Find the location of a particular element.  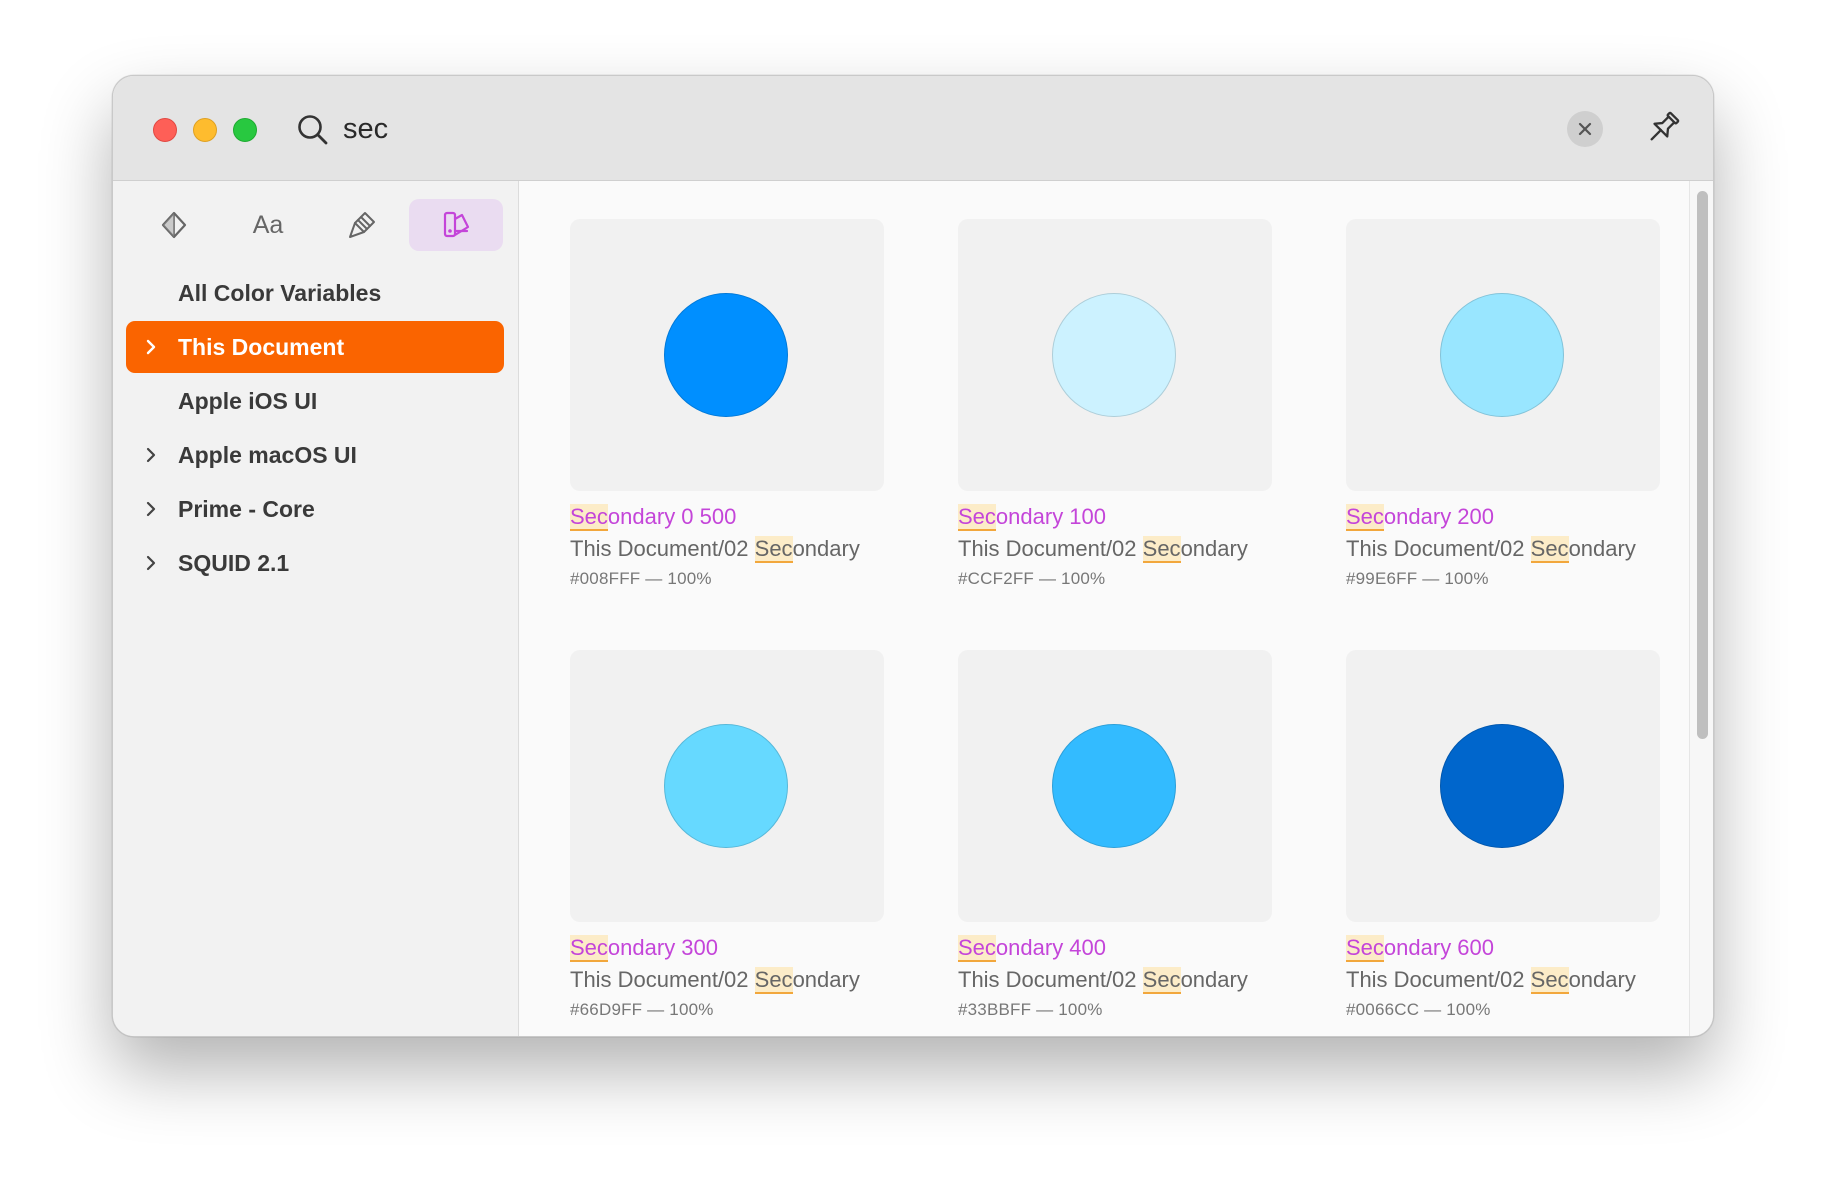

color-hex: #33BBFF — 100% is located at coordinates (1030, 1009).